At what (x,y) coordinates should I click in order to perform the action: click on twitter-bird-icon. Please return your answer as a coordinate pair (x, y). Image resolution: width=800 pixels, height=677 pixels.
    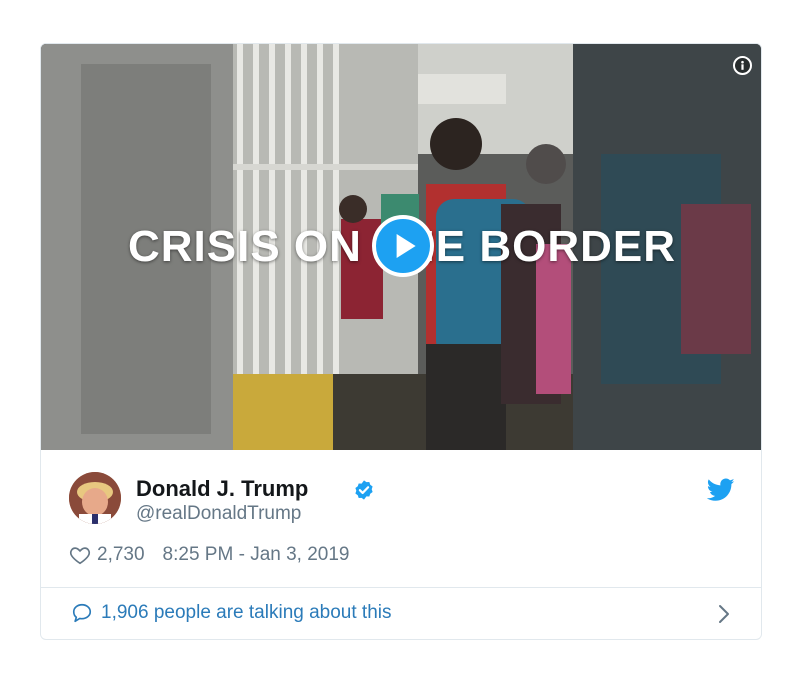
    Looking at the image, I should click on (721, 490).